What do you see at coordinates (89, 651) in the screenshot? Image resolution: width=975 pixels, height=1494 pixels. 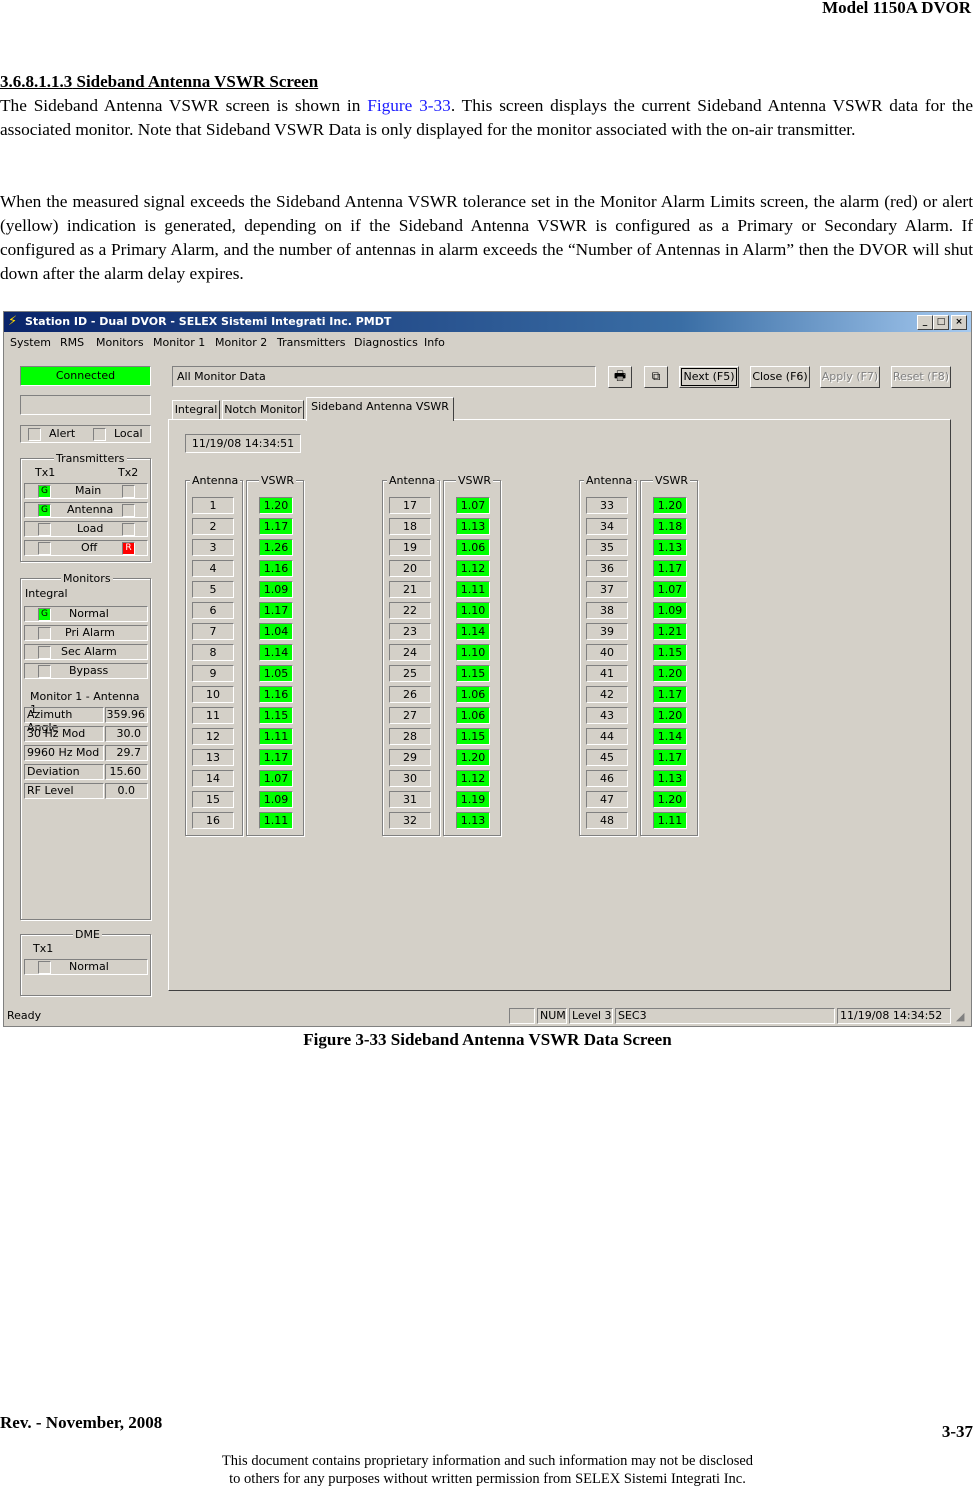 I see `monitor-row-sec-alarm-label: Sec Alarm` at bounding box center [89, 651].